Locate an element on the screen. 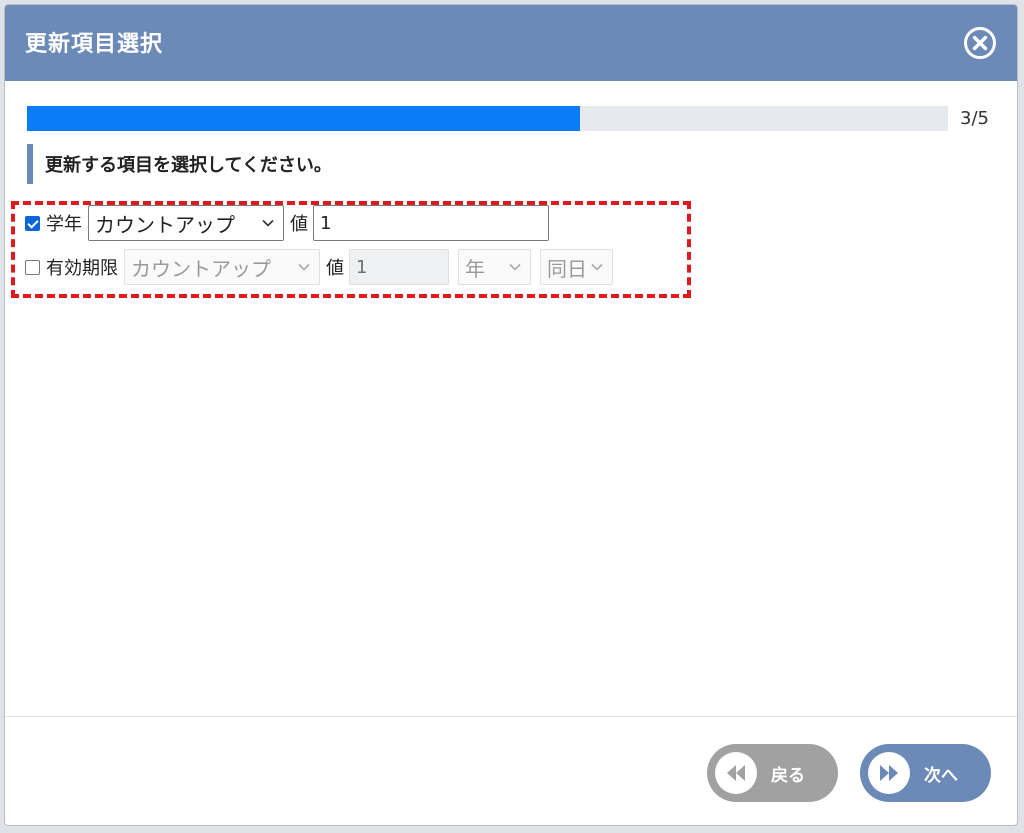 This screenshot has height=833, width=1024. expiry-label: 有効期限 is located at coordinates (82, 268).